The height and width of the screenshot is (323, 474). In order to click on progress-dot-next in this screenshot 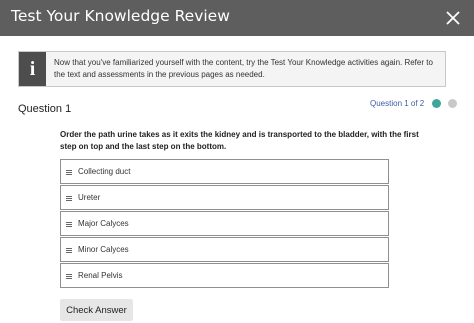, I will do `click(452, 103)`.